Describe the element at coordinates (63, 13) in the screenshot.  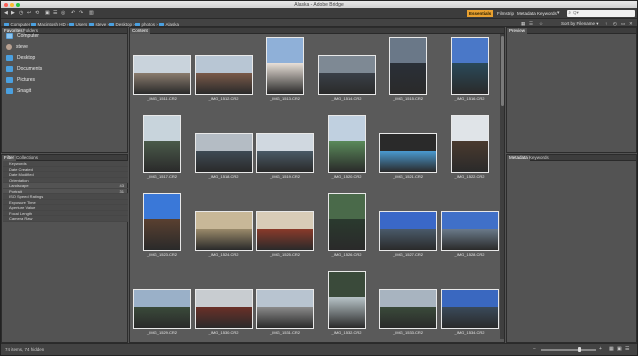
I see `open-in-cr-icon: ◎` at that location.